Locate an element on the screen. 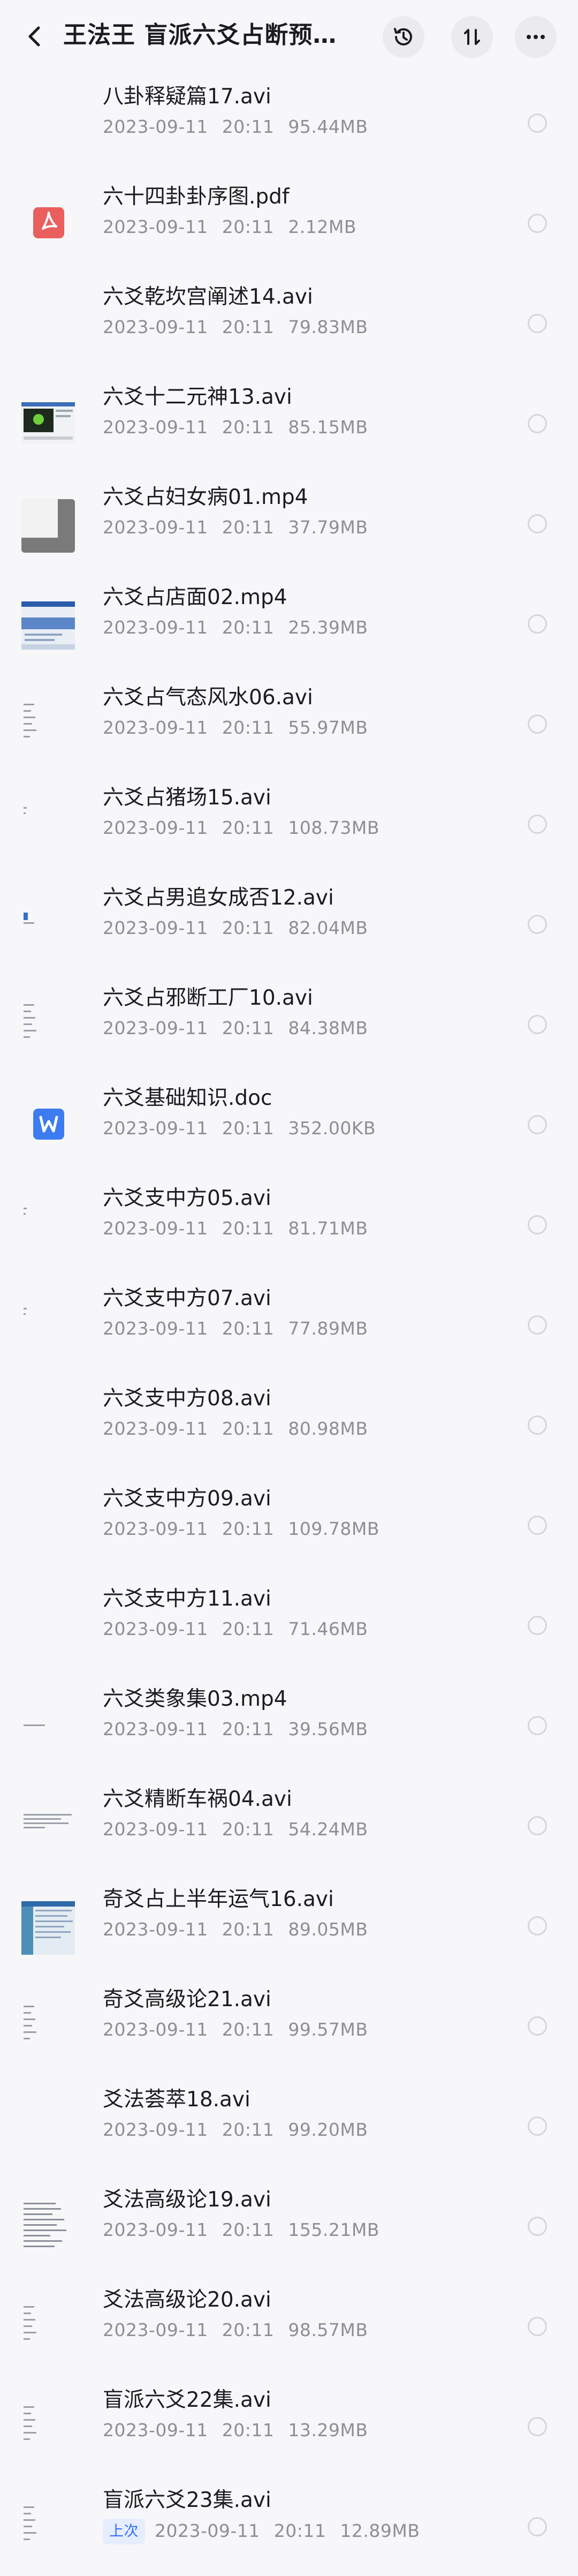 Image resolution: width=578 pixels, height=2576 pixels. file-meta: 上次 2023-09-11 20:11 12.89MB is located at coordinates (261, 2531).